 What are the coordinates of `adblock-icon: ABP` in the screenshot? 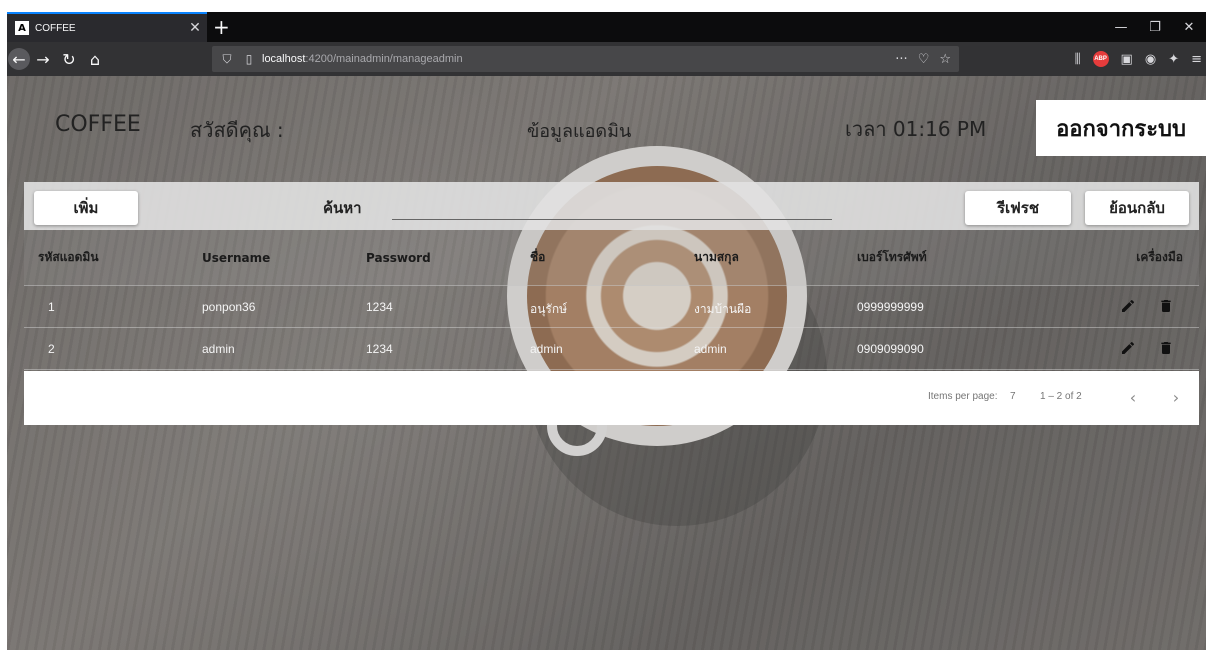 It's located at (1100, 59).